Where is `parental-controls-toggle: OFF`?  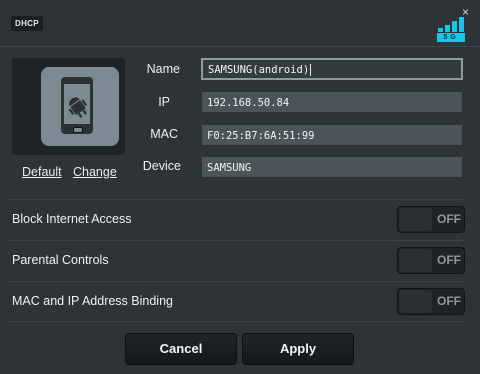
parental-controls-toggle: OFF is located at coordinates (431, 260).